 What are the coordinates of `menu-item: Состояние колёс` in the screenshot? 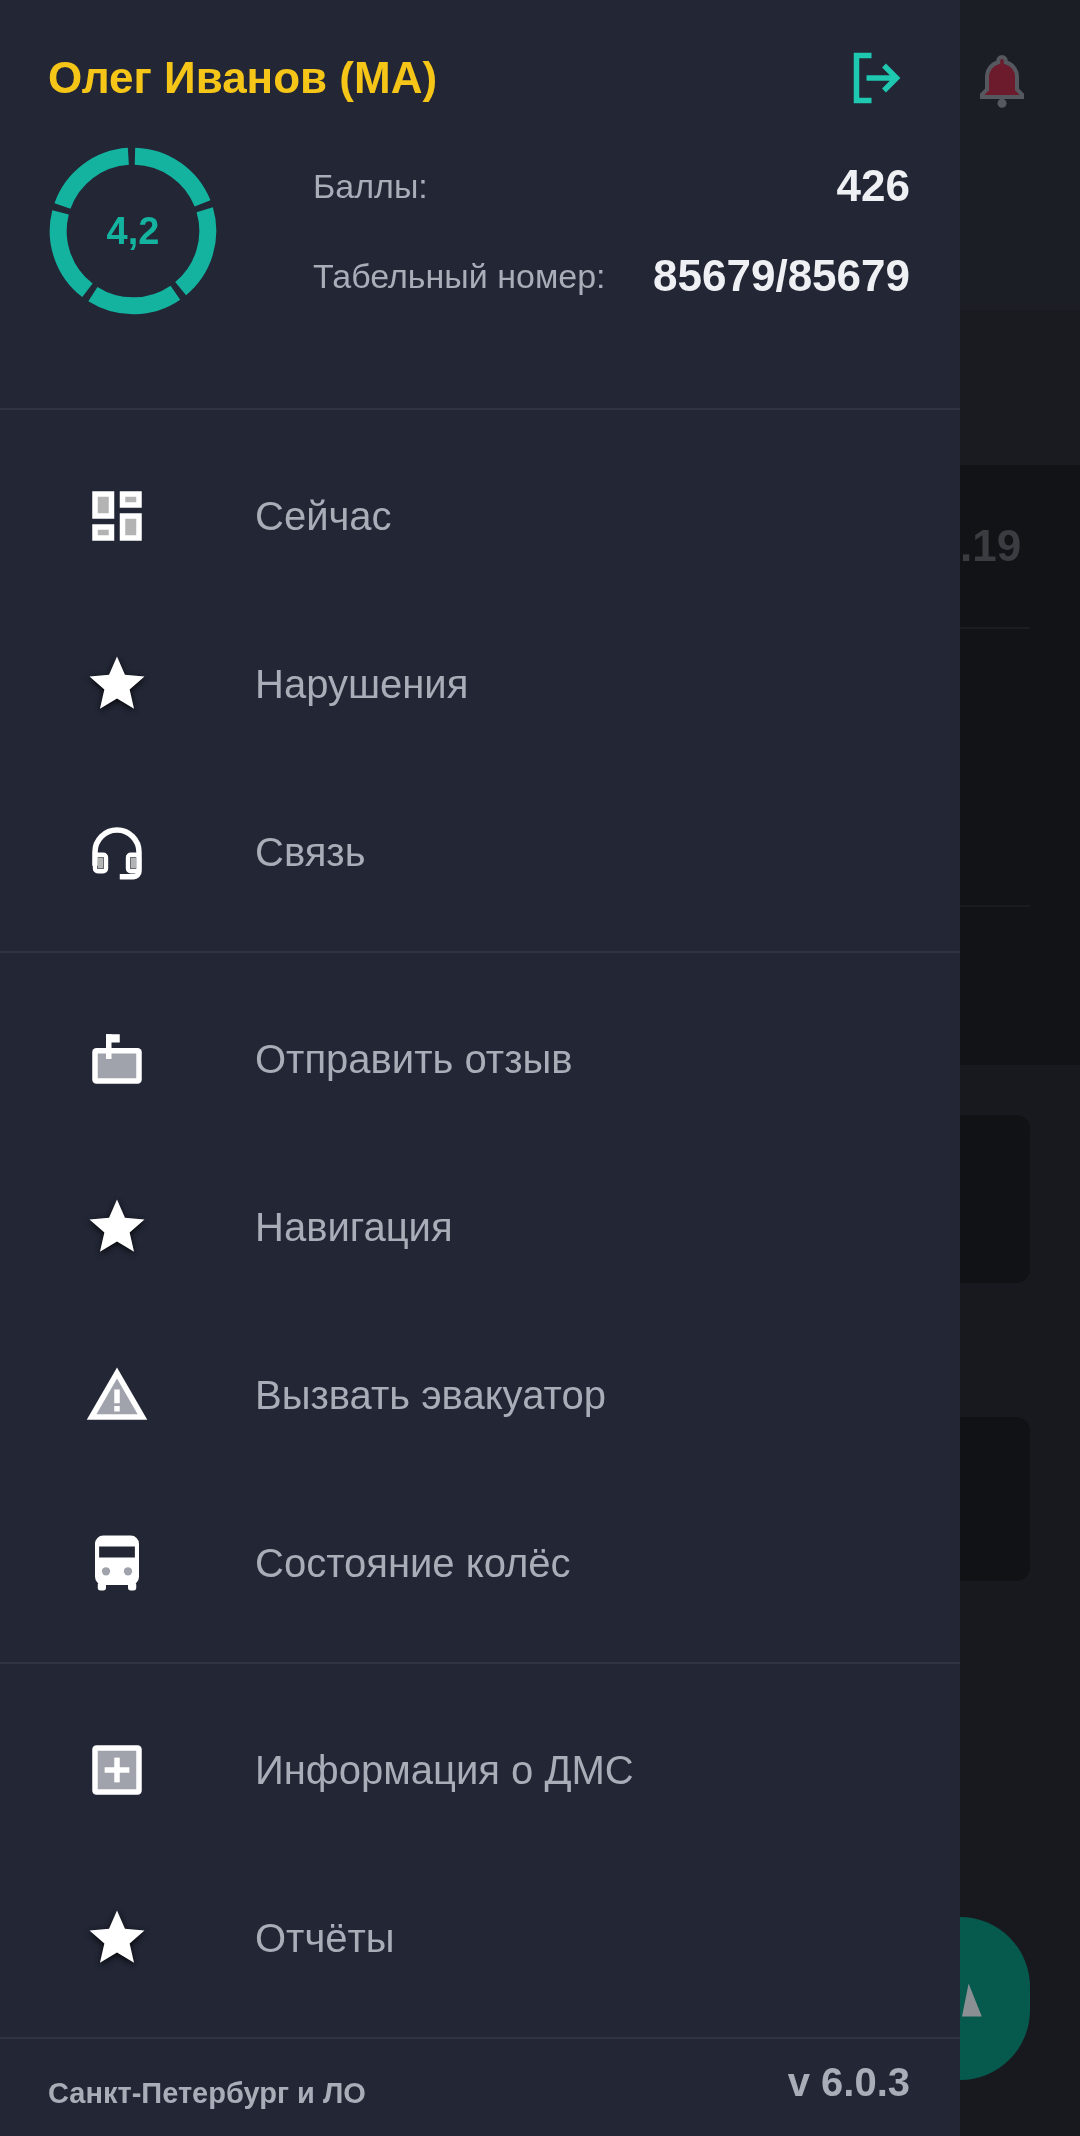 It's located at (480, 1563).